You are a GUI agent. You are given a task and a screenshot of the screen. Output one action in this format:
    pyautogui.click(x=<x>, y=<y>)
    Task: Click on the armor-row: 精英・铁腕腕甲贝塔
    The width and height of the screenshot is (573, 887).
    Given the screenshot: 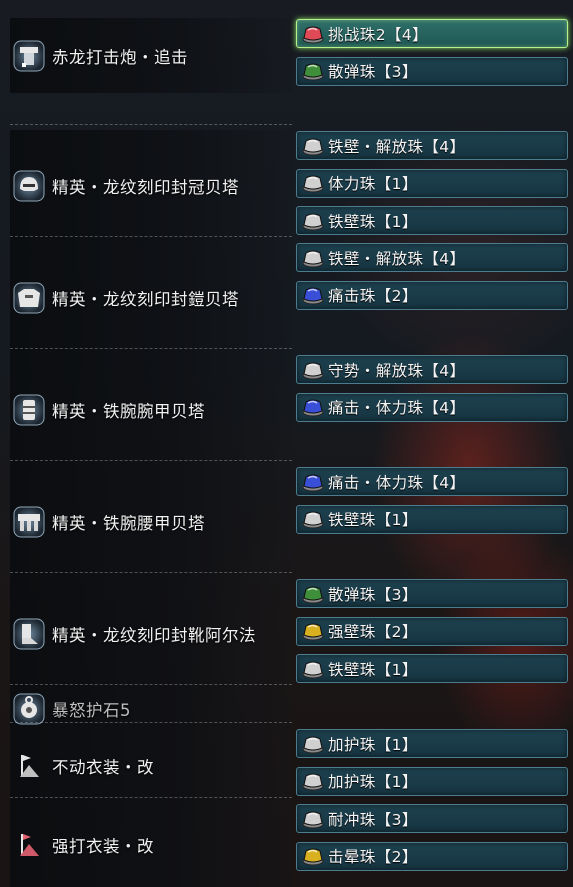 What is the action you would take?
    pyautogui.click(x=152, y=410)
    